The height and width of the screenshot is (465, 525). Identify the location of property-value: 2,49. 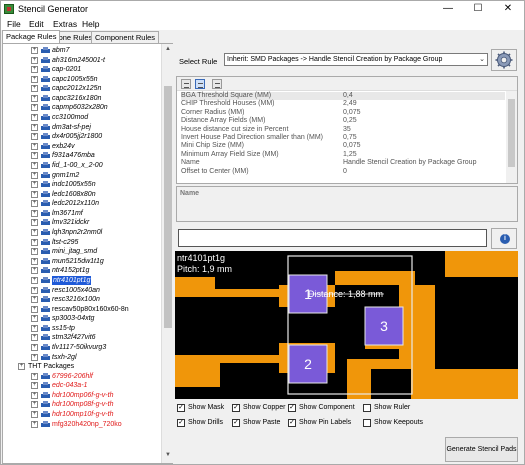
(350, 104).